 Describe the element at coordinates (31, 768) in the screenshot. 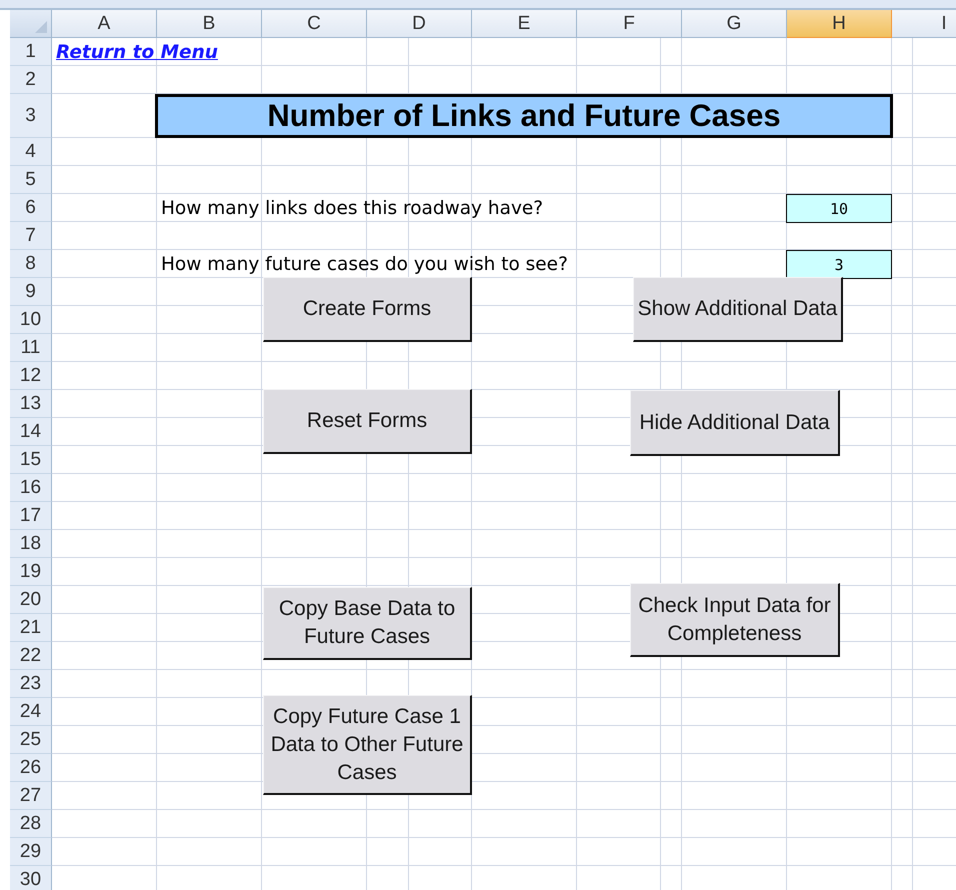

I see `row-header: 26` at that location.